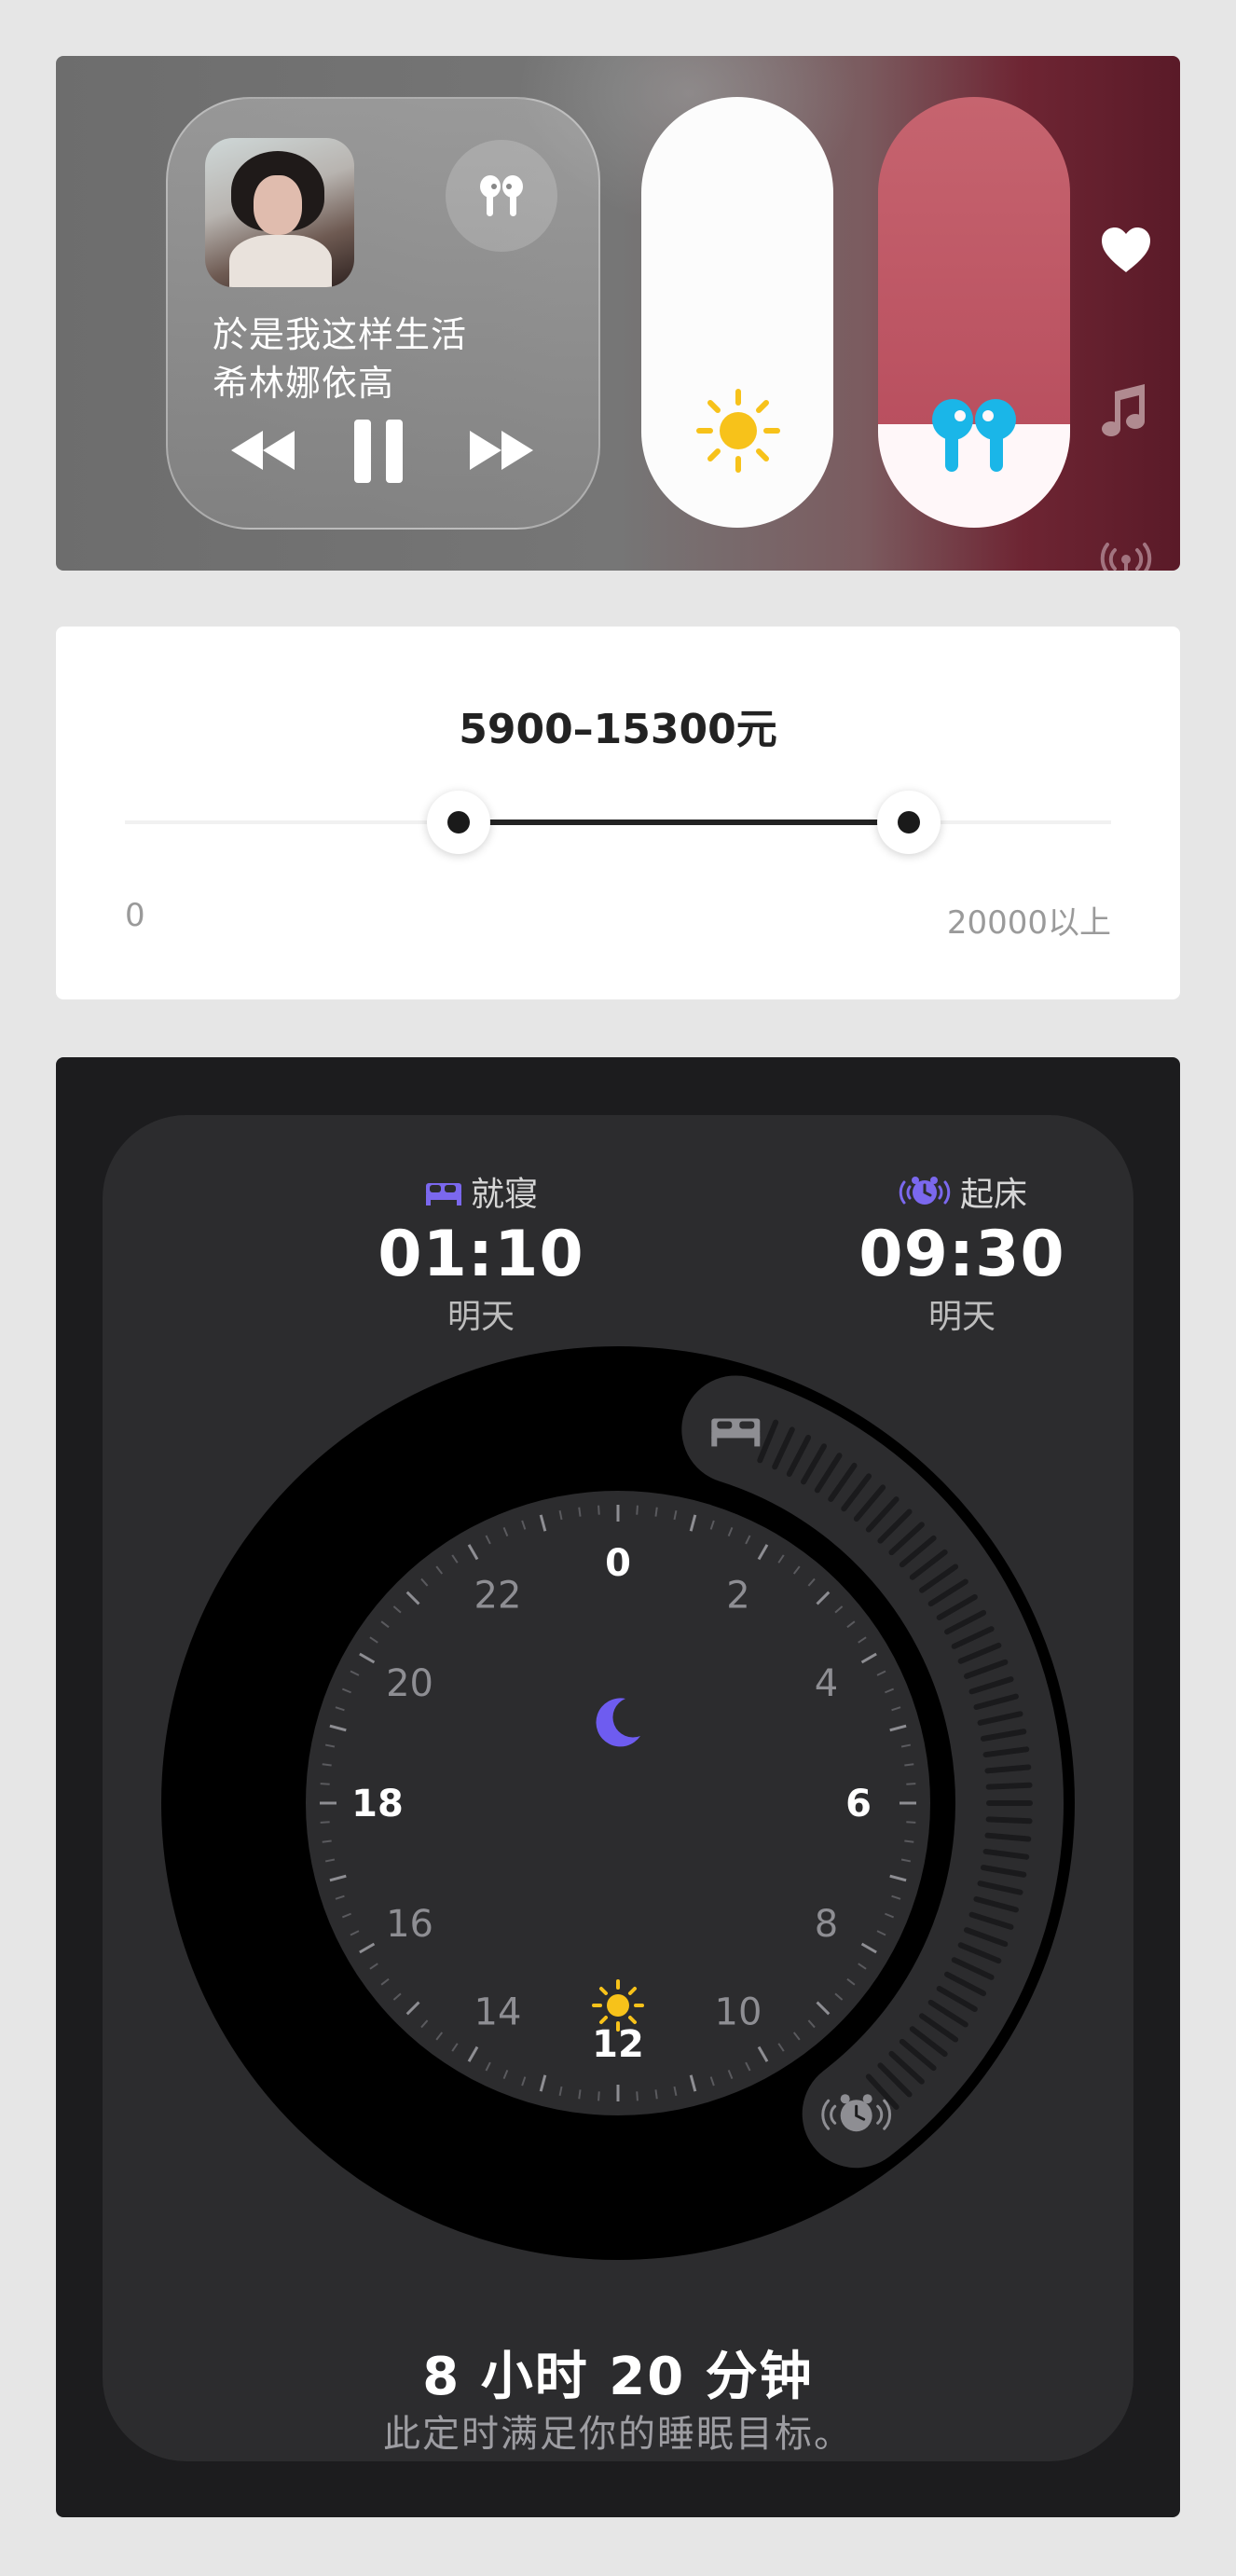  Describe the element at coordinates (378, 451) in the screenshot. I see `pause-icon` at that location.